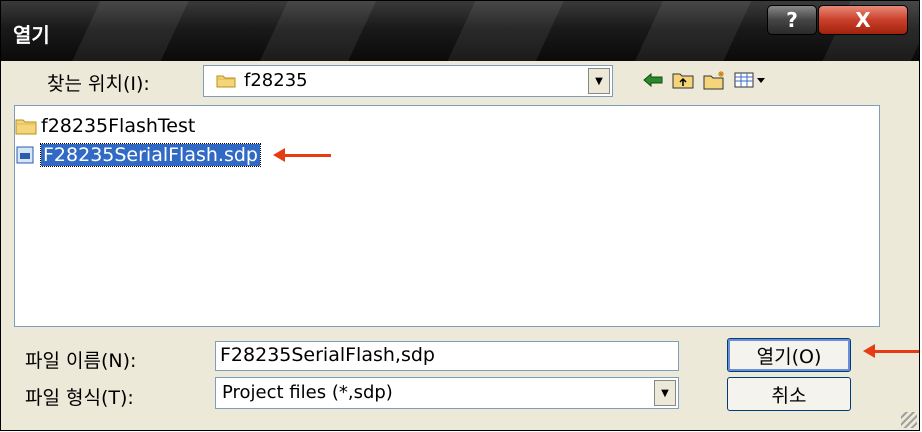  I want to click on list-item-file-selected: F28235SerialFlash.sdp, so click(138, 155).